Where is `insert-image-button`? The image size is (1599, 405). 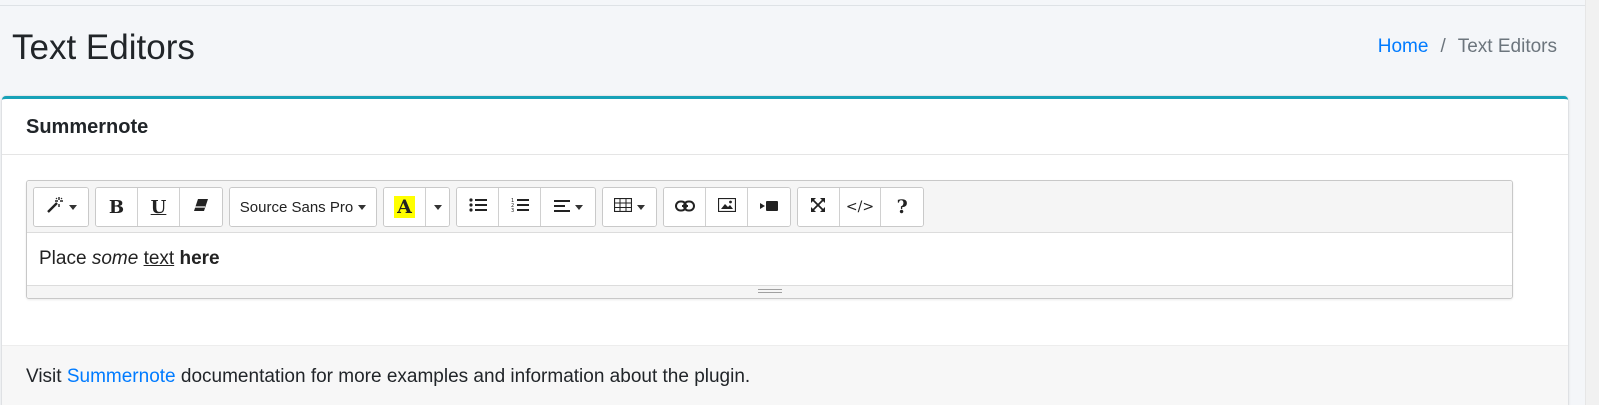
insert-image-button is located at coordinates (727, 207).